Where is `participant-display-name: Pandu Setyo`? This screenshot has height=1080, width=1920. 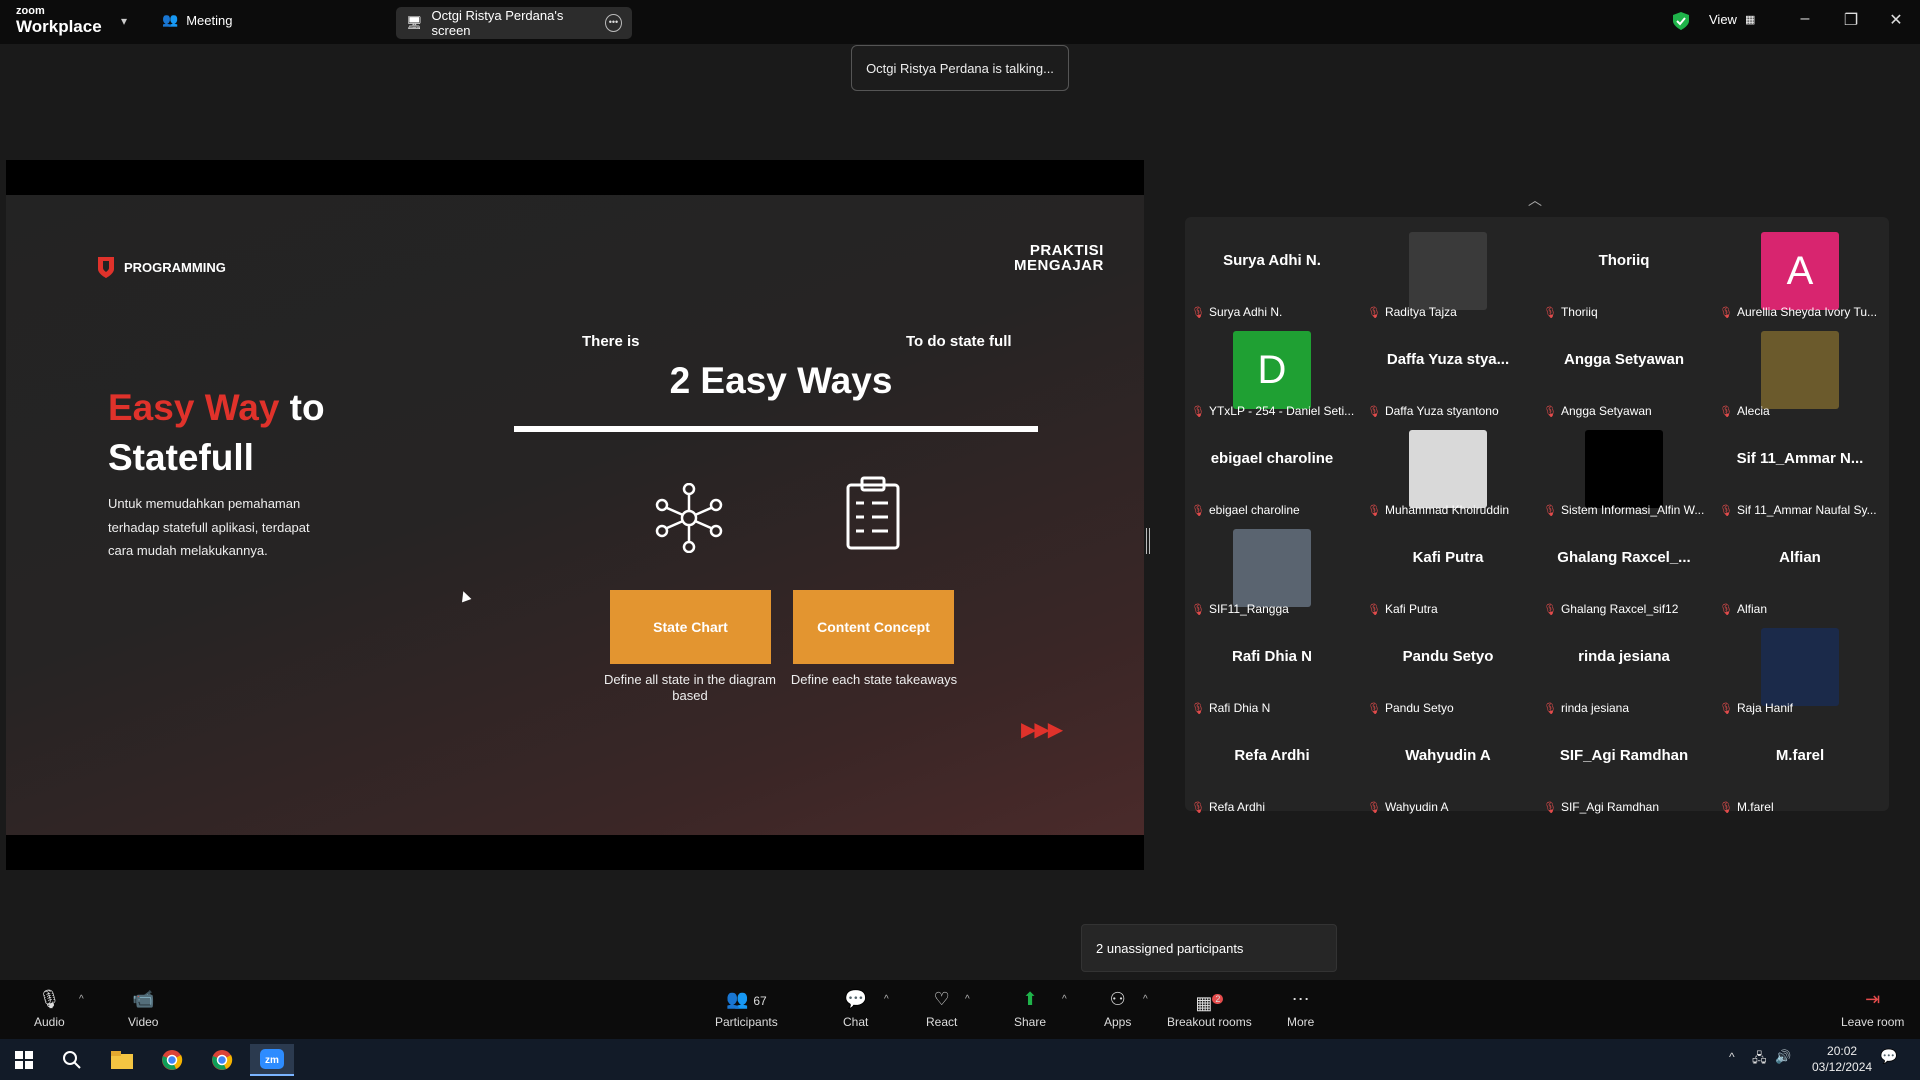
participant-display-name: Pandu Setyo is located at coordinates (1448, 656).